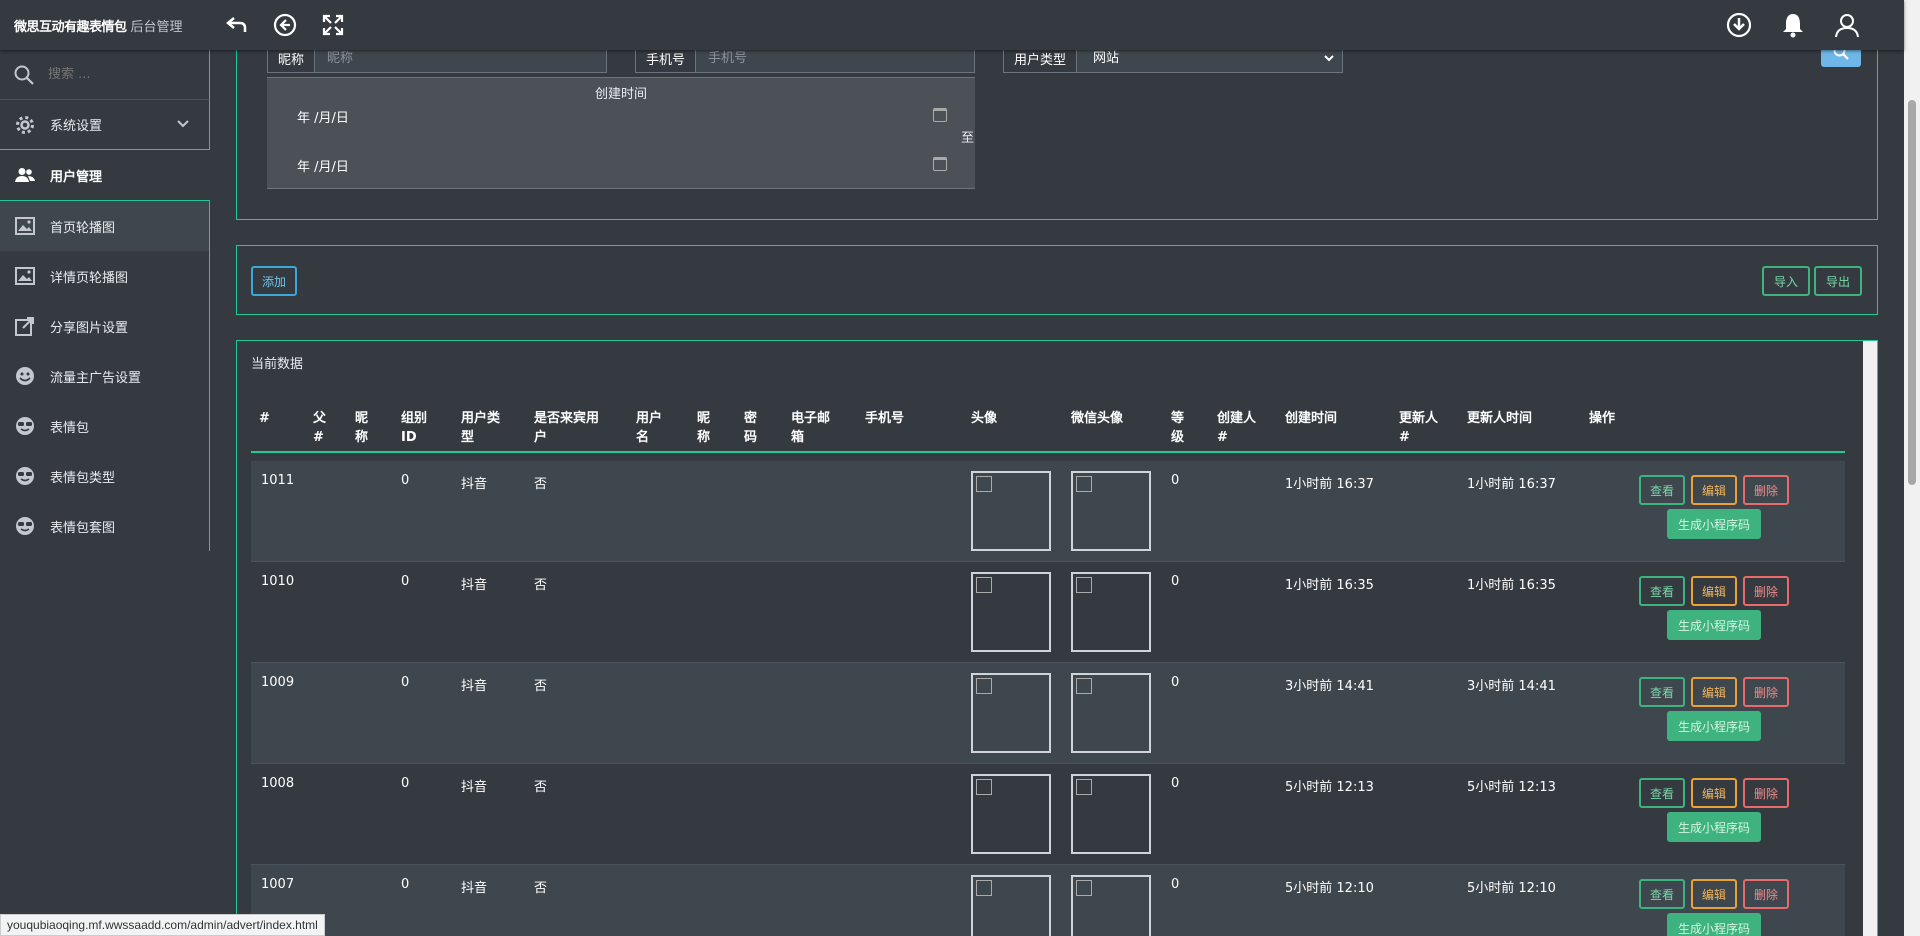  I want to click on circle-left-icon, so click(285, 25).